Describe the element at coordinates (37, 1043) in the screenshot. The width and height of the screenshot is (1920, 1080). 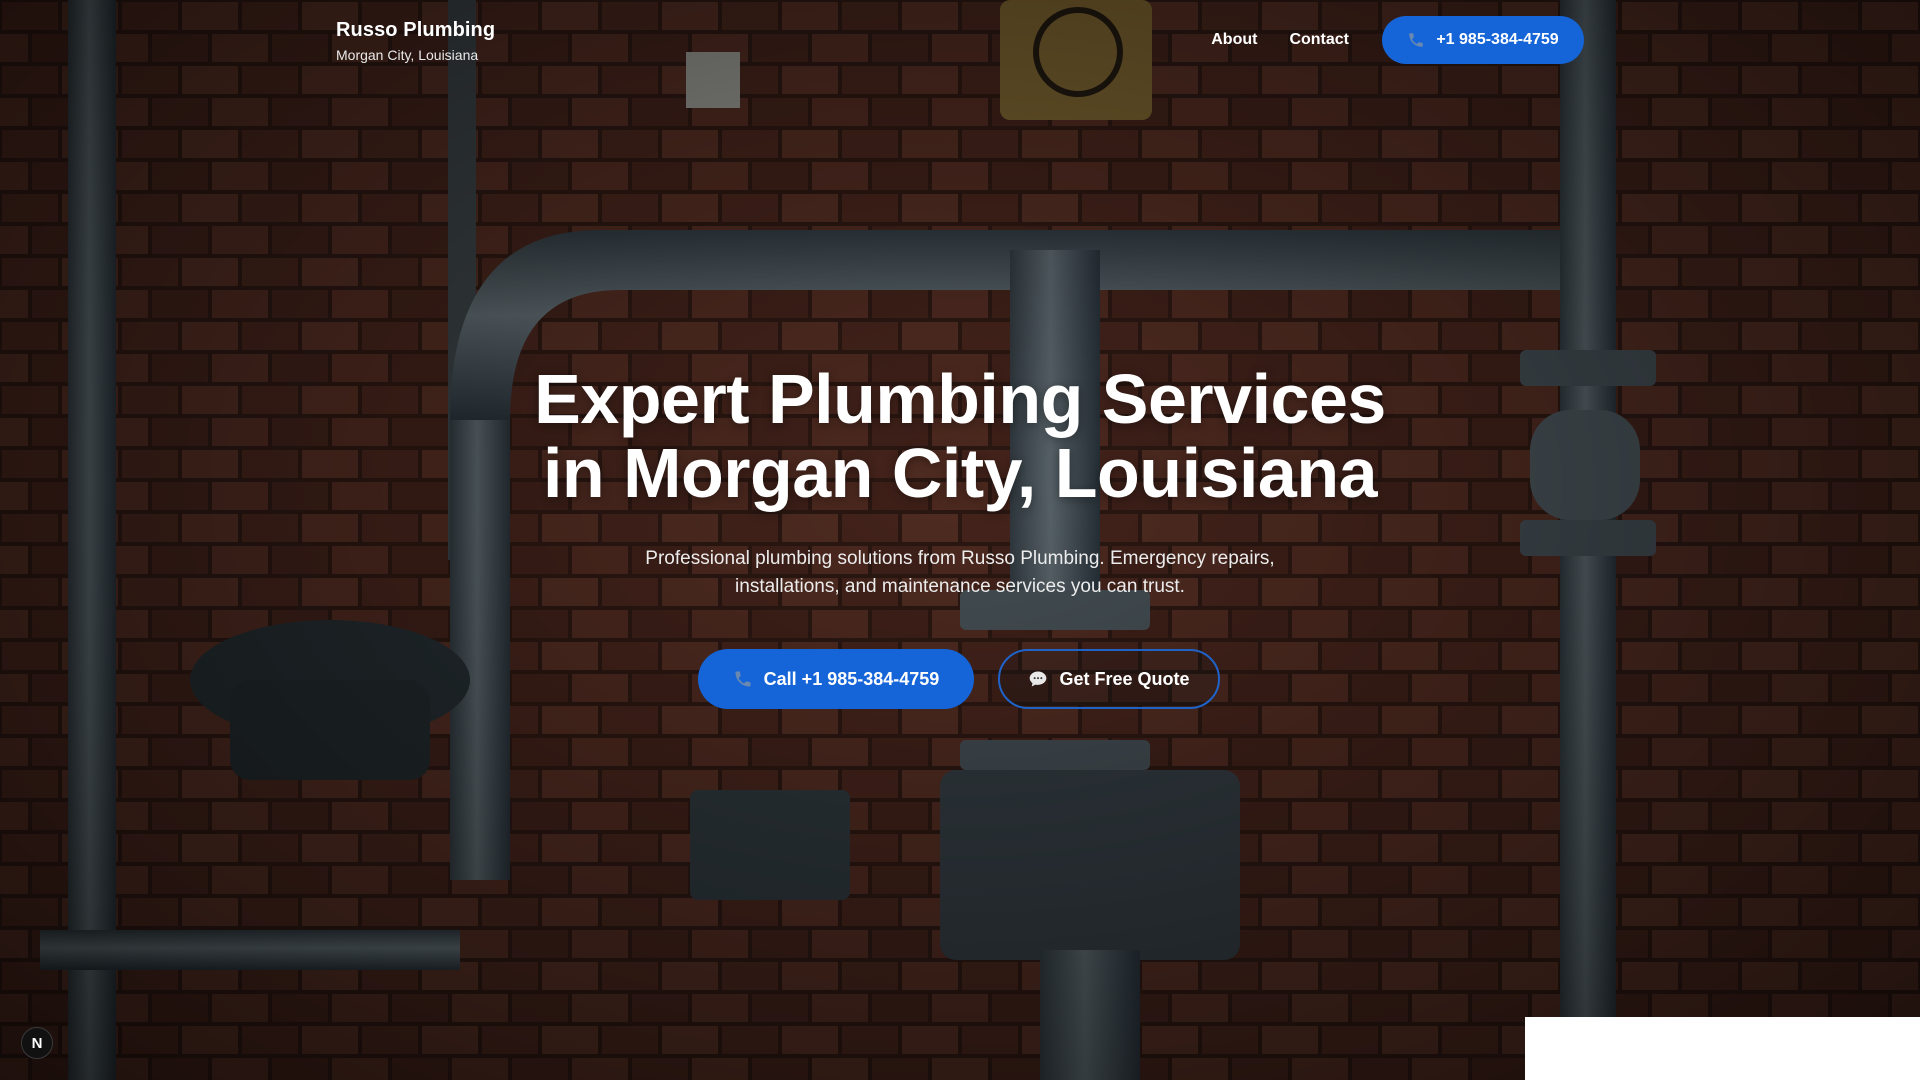
I see `dev-tools-badge: N` at that location.